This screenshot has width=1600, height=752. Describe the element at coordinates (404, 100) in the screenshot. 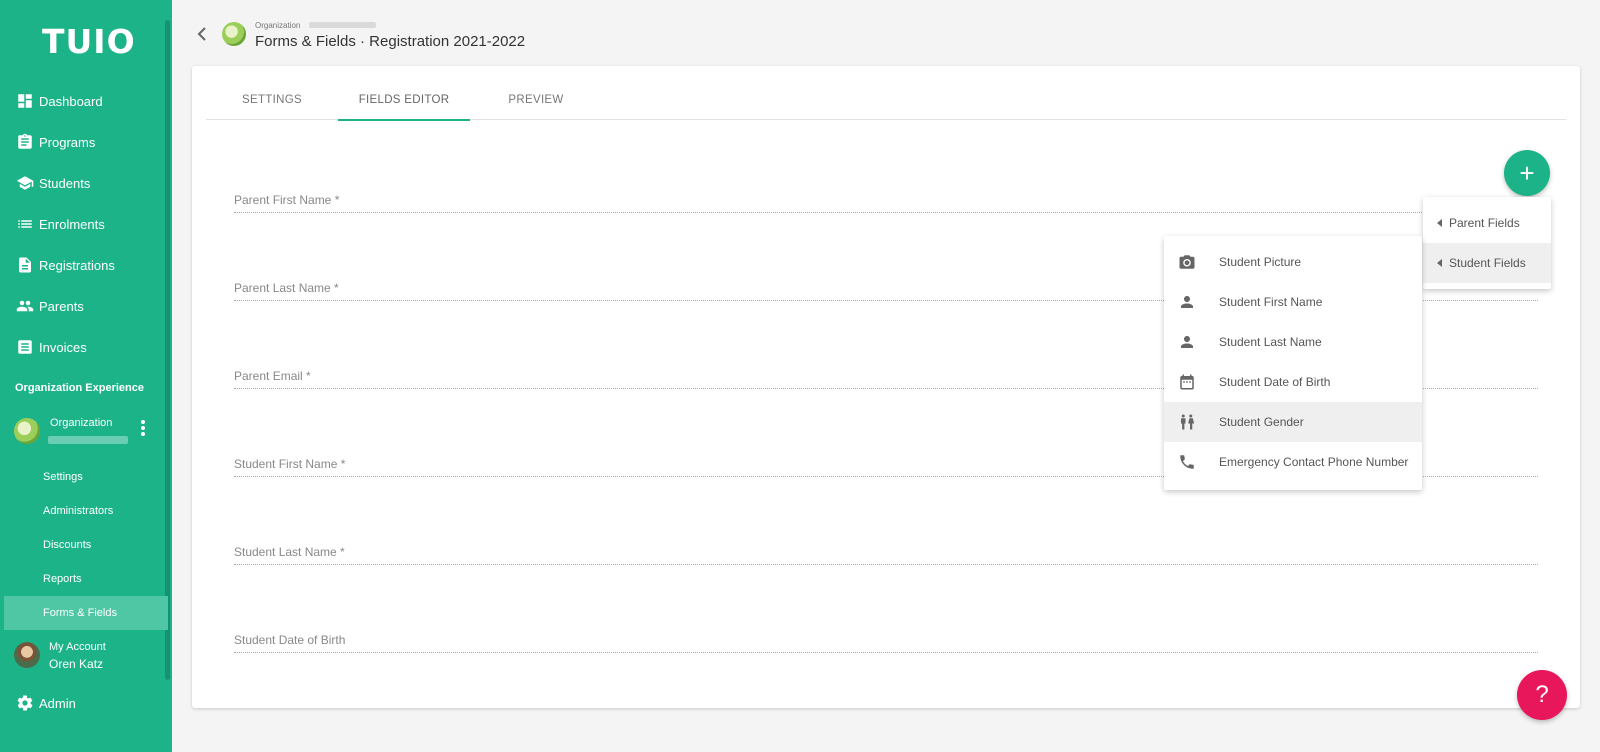

I see `tab-fields-editor: FIELDS EDITOR` at that location.